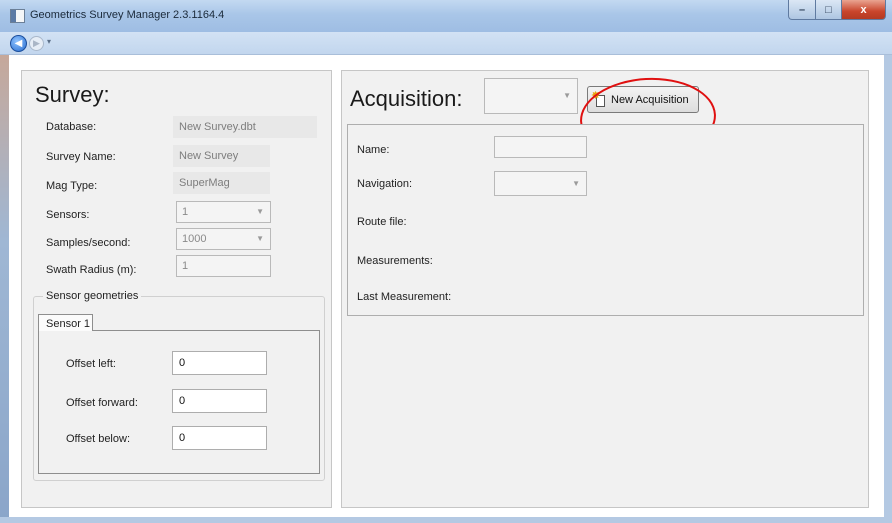  Describe the element at coordinates (221, 156) in the screenshot. I see `survey-name-value: New Survey` at that location.